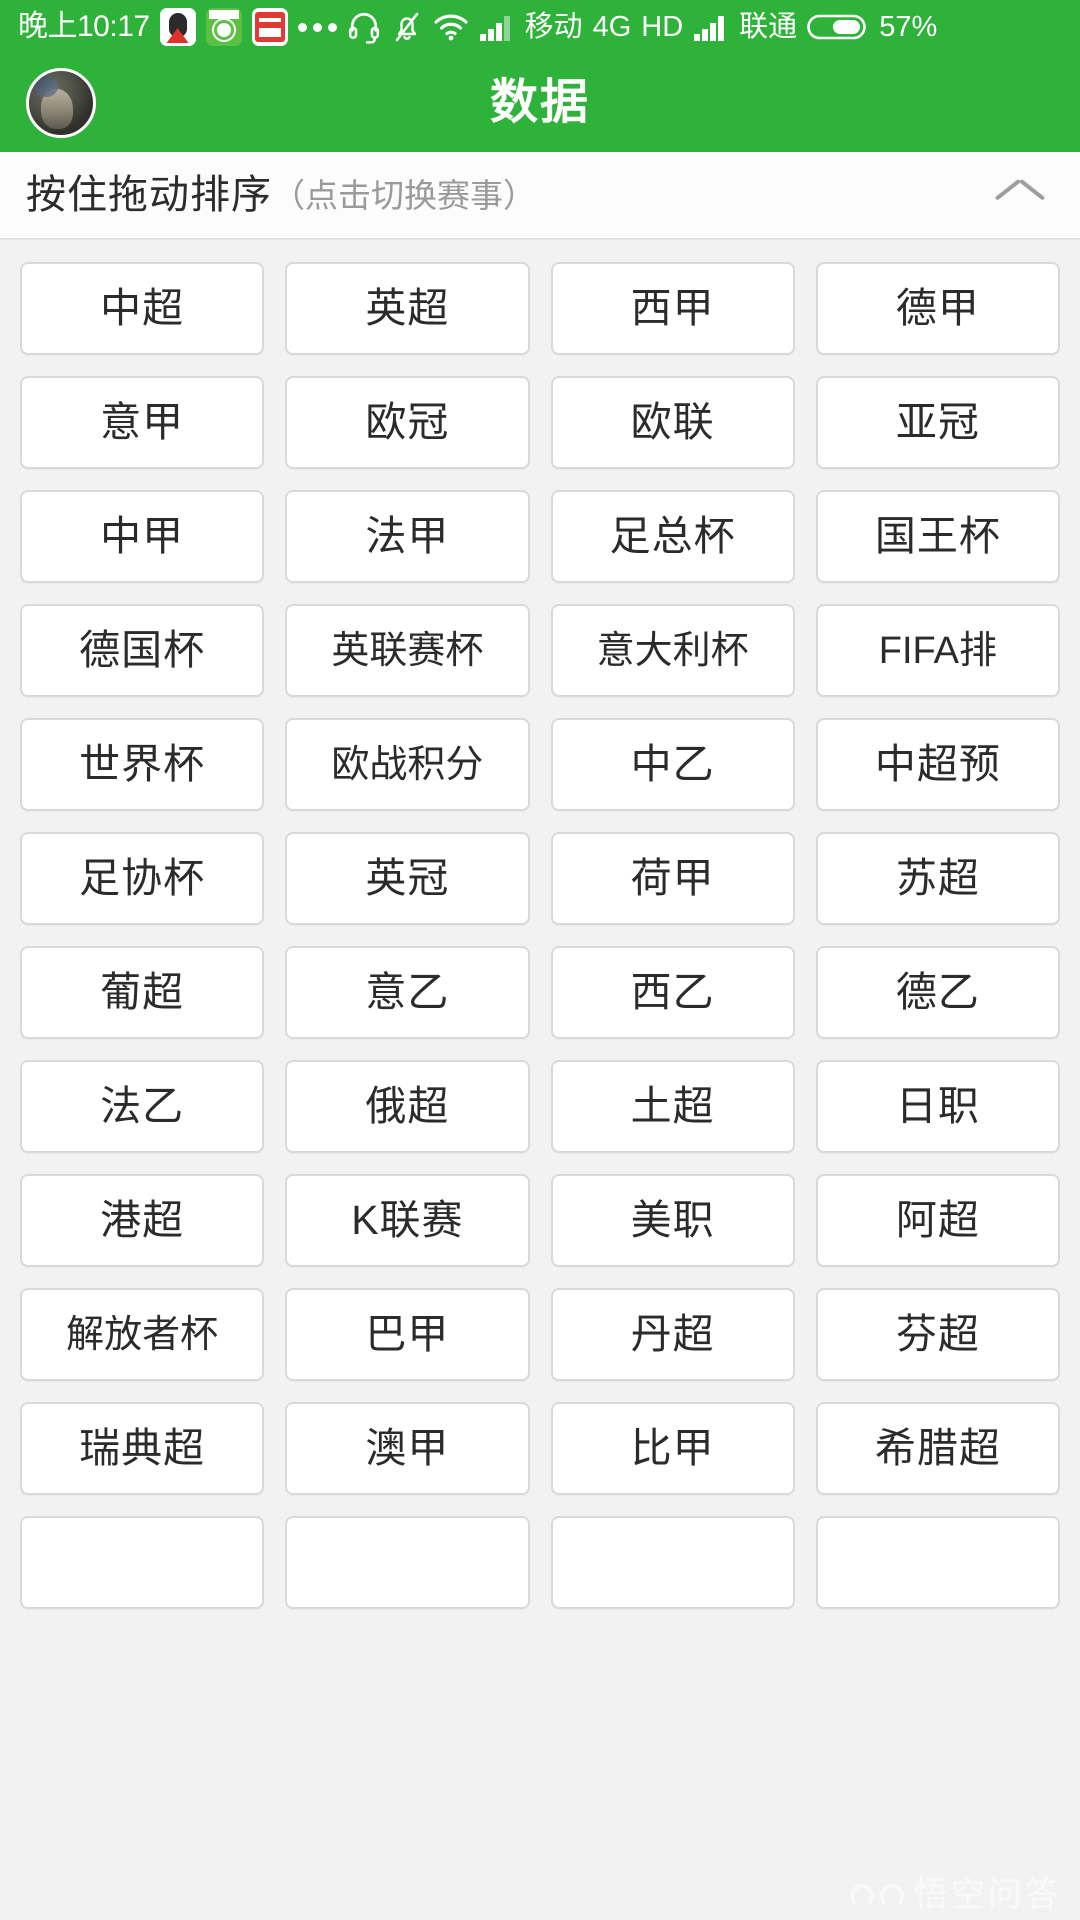 This screenshot has height=1920, width=1080. What do you see at coordinates (317, 27) in the screenshot?
I see `more-dots-icon` at bounding box center [317, 27].